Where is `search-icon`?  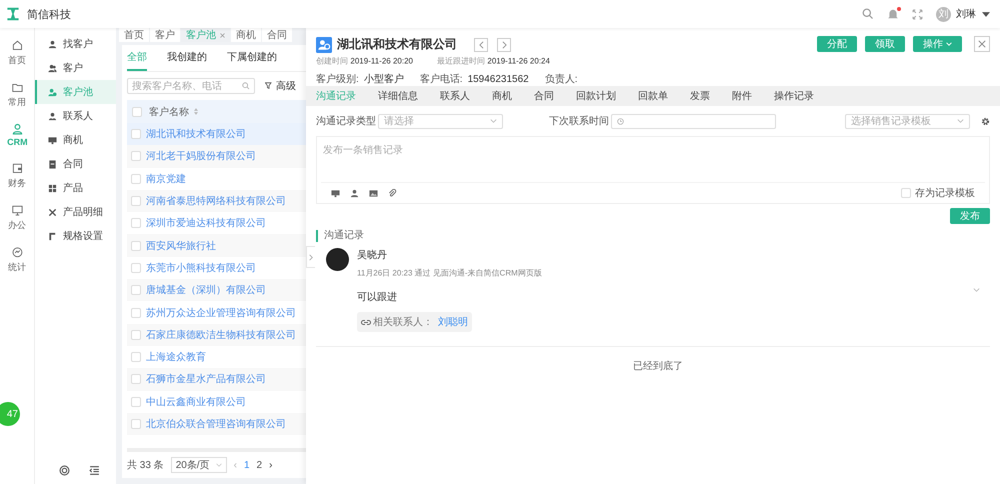
search-icon is located at coordinates (868, 14).